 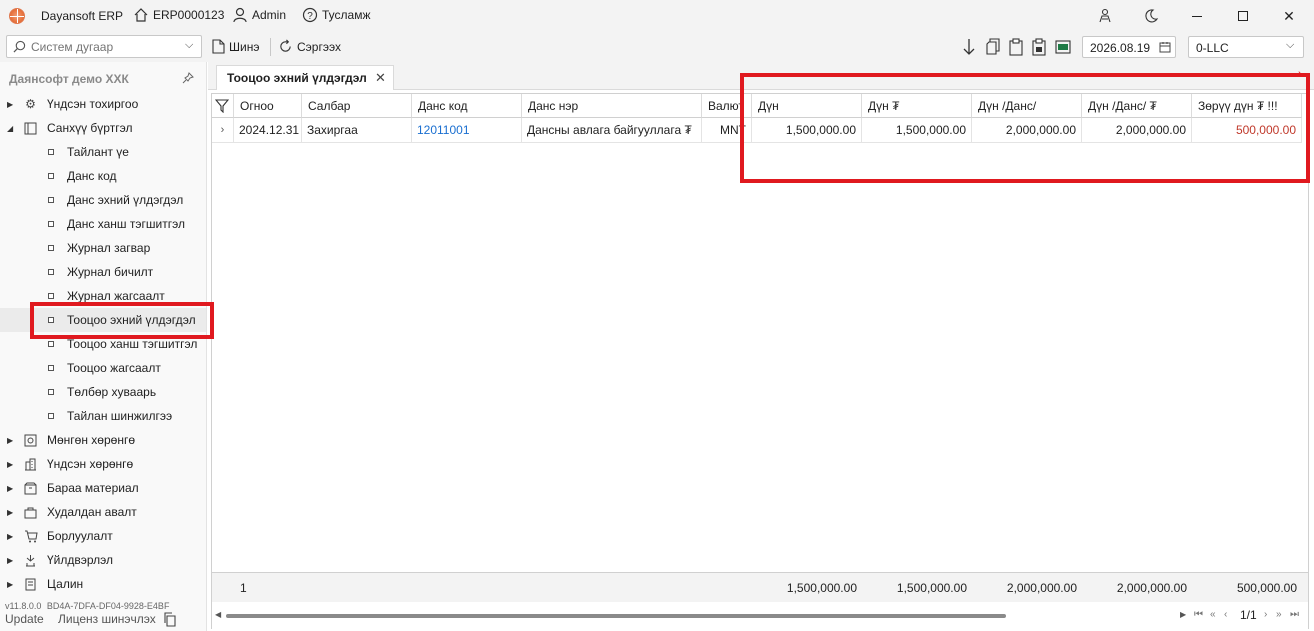 I want to click on cell-account-amount-mnt: 2,000,000.00, so click(x=1137, y=130).